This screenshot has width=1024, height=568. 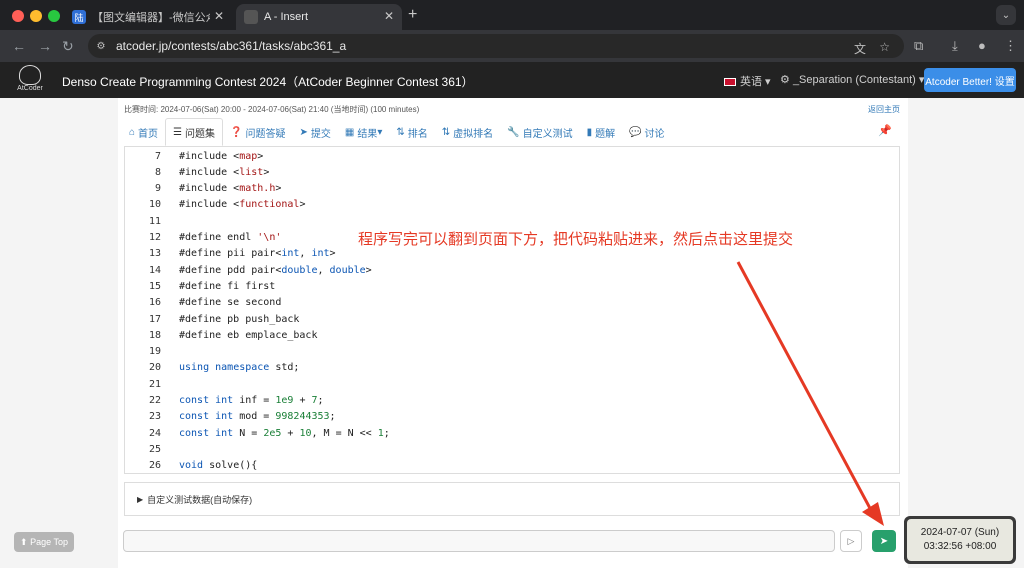 I want to click on line-number: 15, so click(x=154, y=286).